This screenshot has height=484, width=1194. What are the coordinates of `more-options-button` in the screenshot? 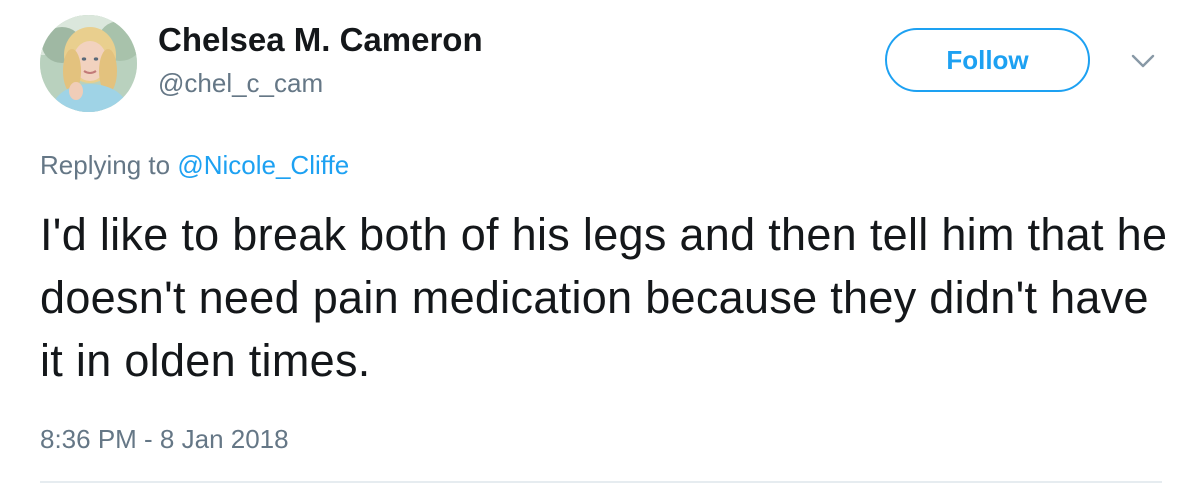 It's located at (1143, 61).